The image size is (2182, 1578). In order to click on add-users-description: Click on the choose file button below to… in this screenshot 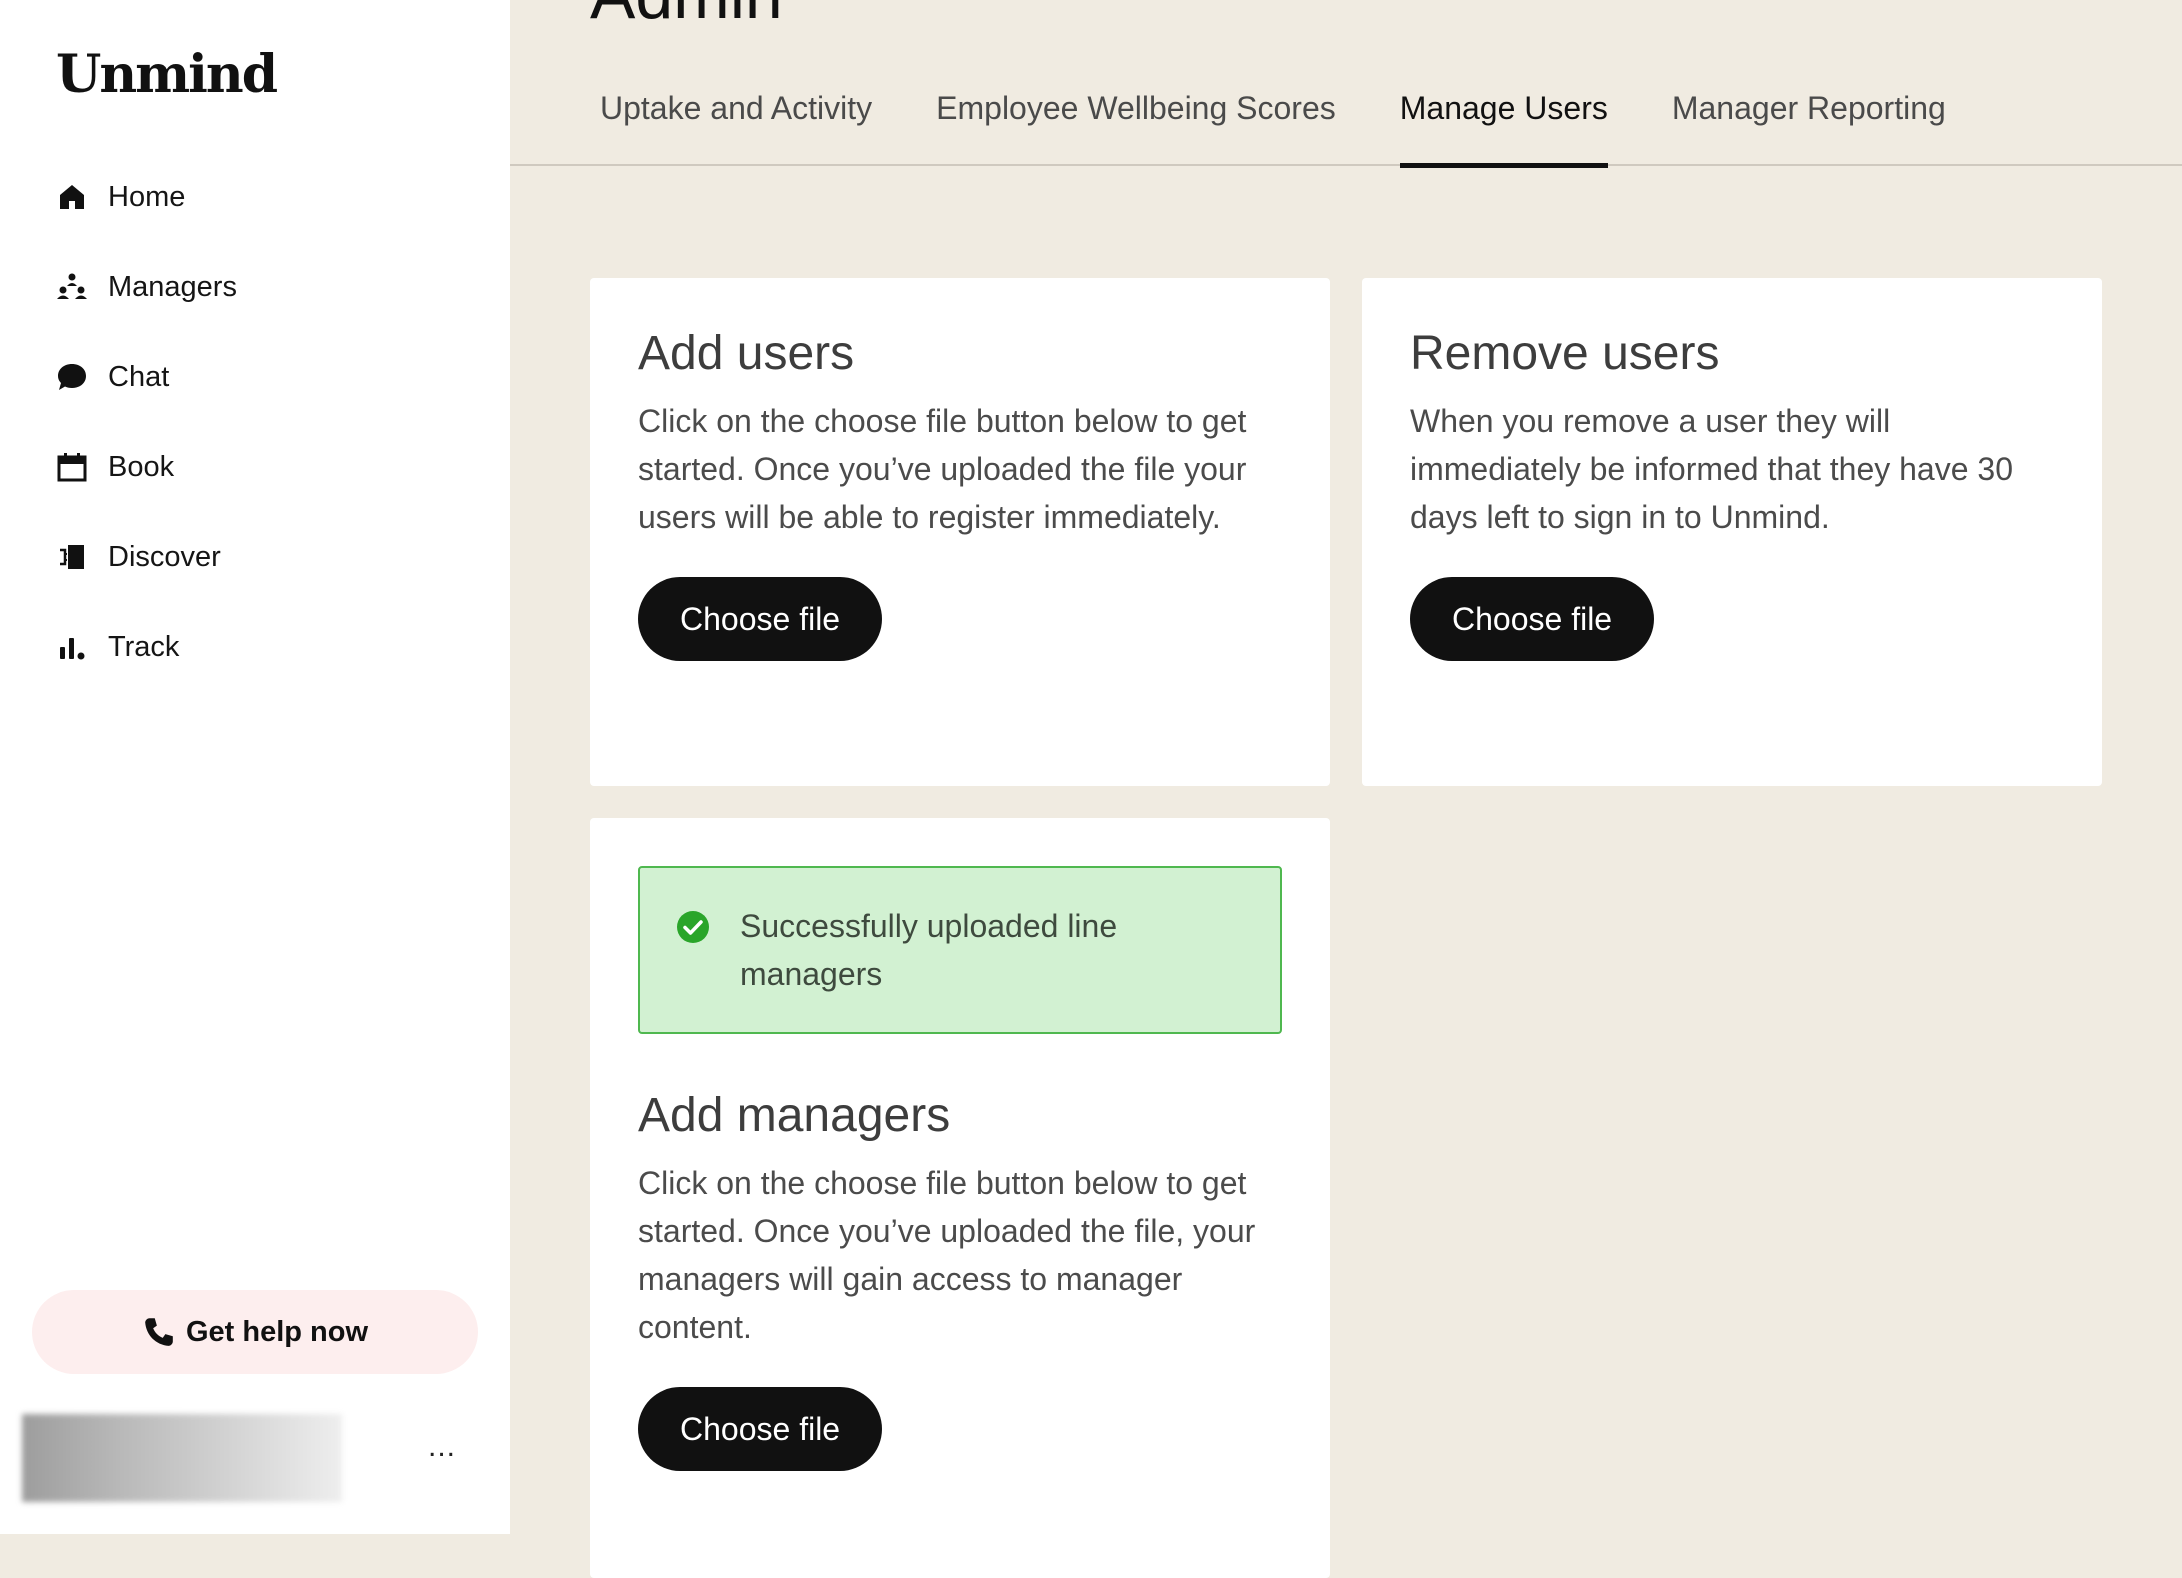, I will do `click(942, 469)`.